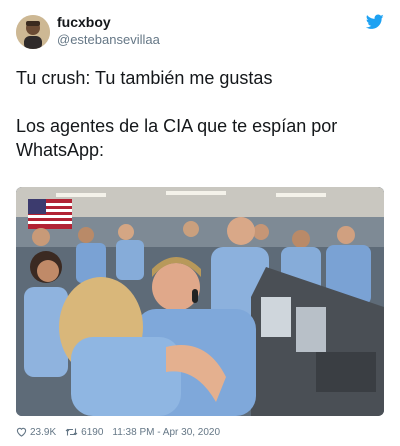 The image size is (400, 446). Describe the element at coordinates (144, 78) in the screenshot. I see `tweet-line: Tu crush: Tu también me gustas` at that location.